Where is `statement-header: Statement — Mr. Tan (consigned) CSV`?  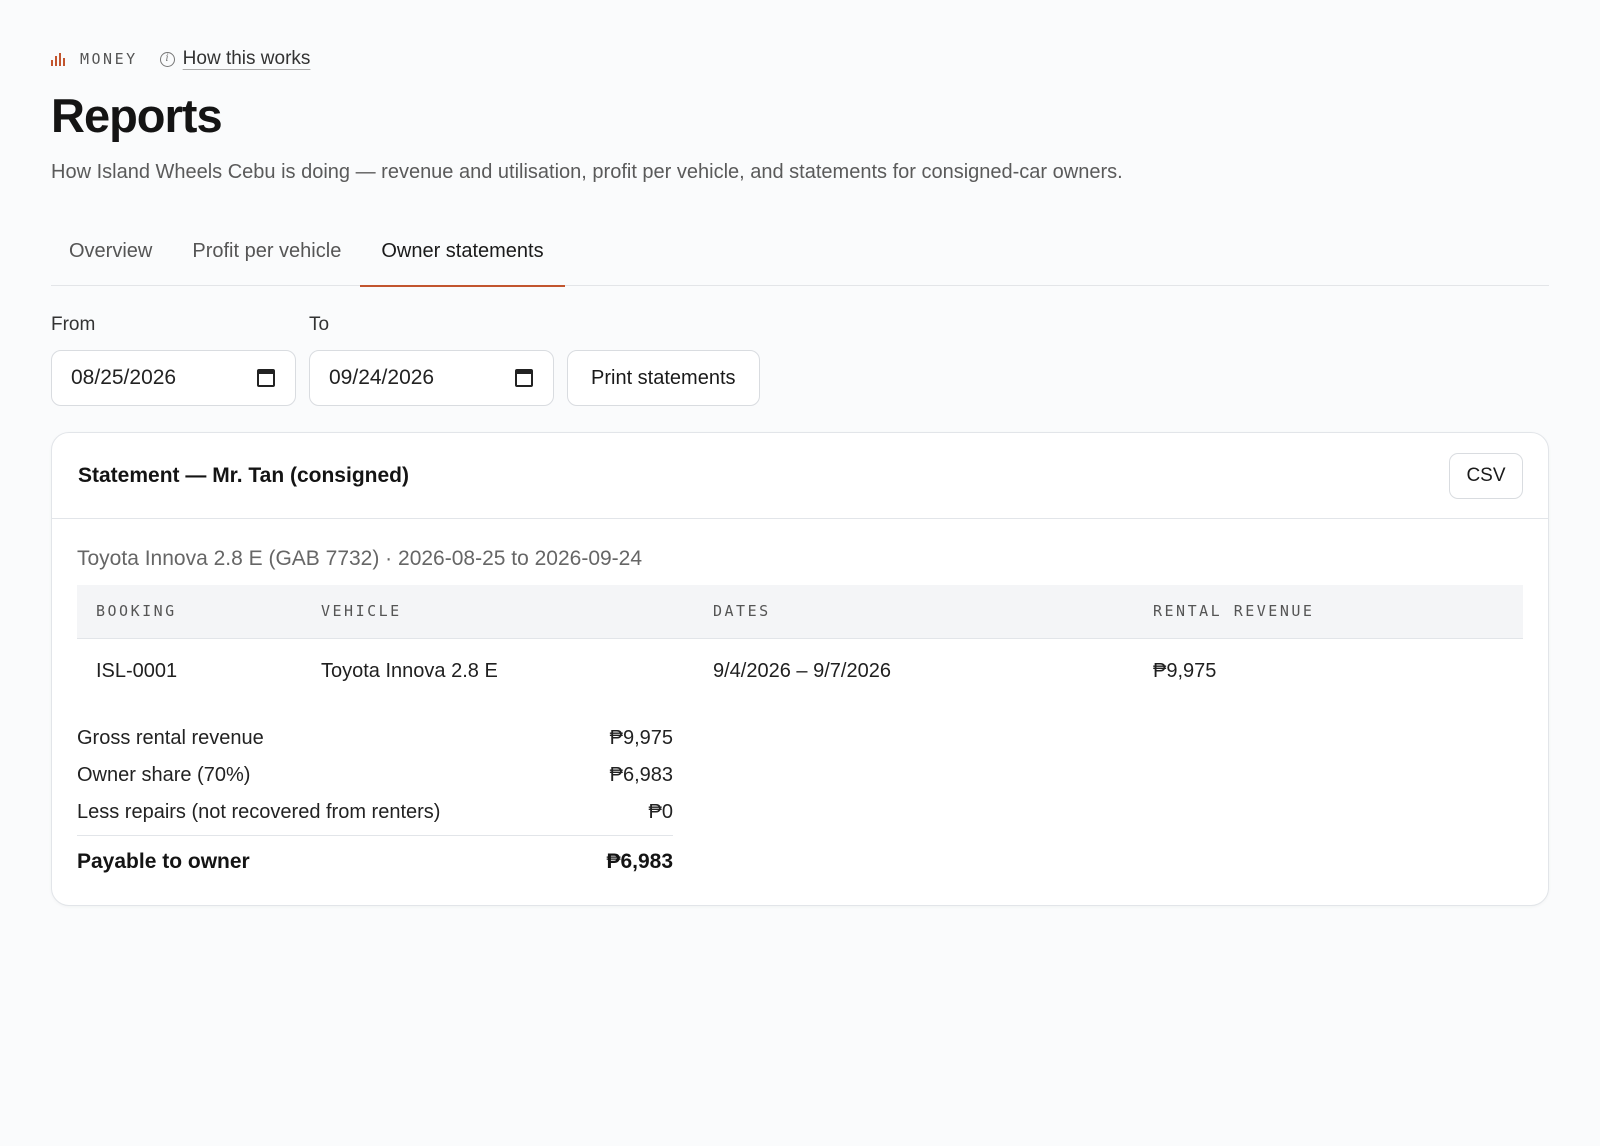
statement-header: Statement — Mr. Tan (consigned) CSV is located at coordinates (800, 476).